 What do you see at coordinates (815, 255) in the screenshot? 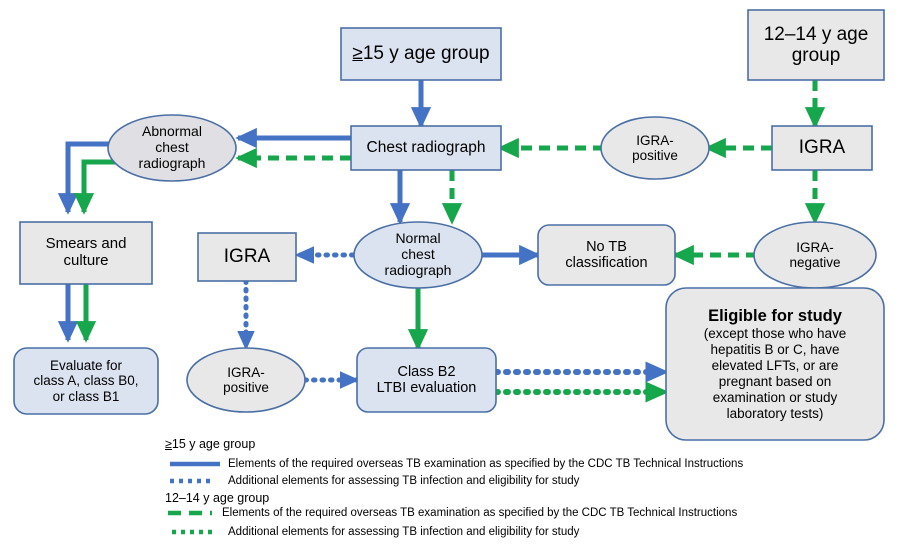
I see `node-igra-negative` at bounding box center [815, 255].